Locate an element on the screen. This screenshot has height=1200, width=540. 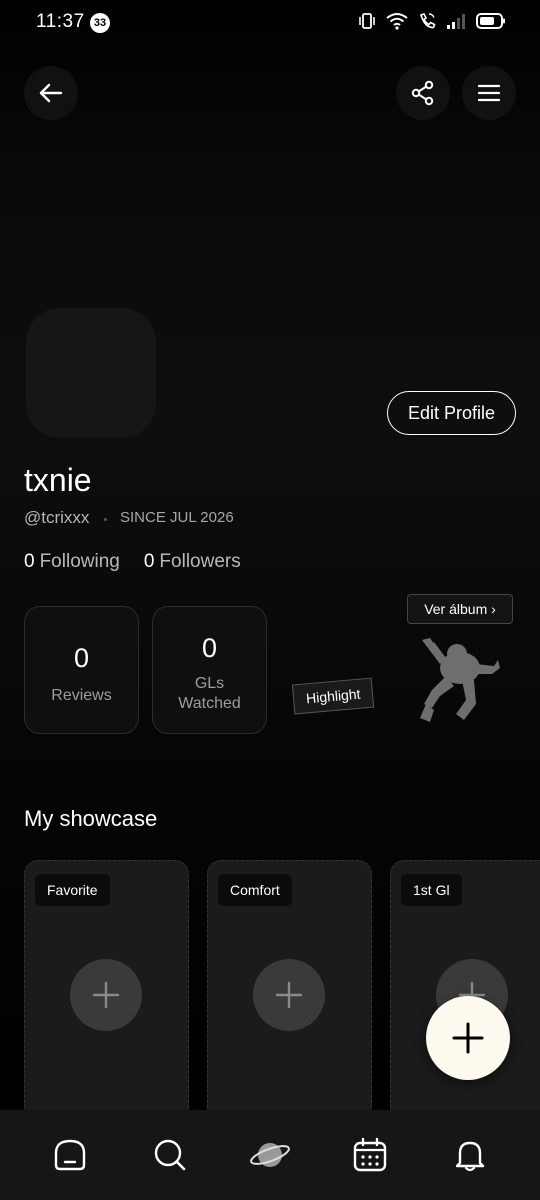
battery-icon is located at coordinates (490, 21).